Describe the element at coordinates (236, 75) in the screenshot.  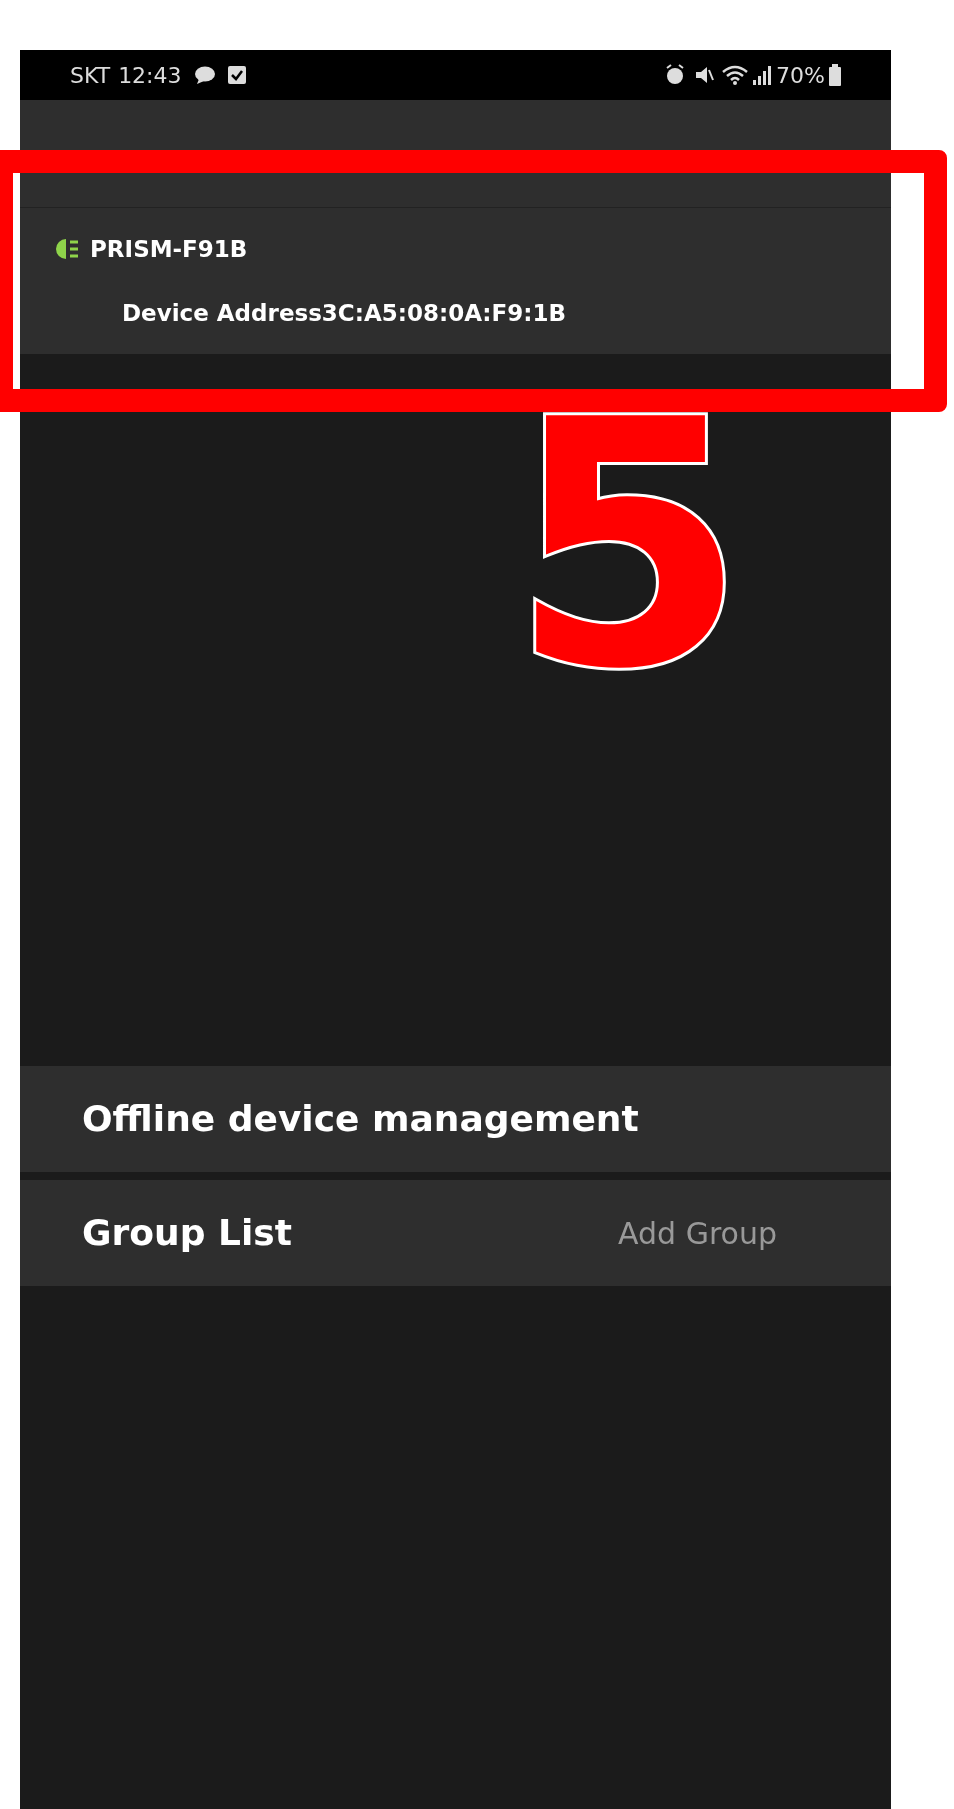
I see `checkbox-icon` at that location.